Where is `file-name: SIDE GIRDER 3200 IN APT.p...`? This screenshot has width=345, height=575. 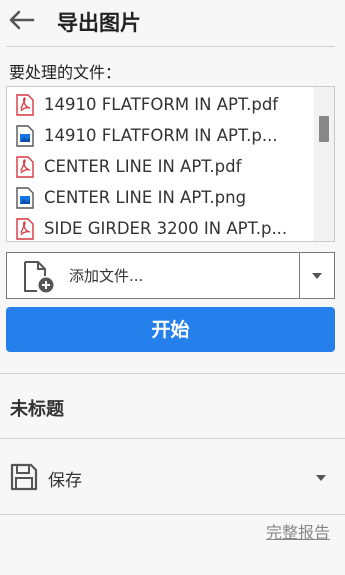
file-name: SIDE GIRDER 3200 IN APT.p... is located at coordinates (166, 228).